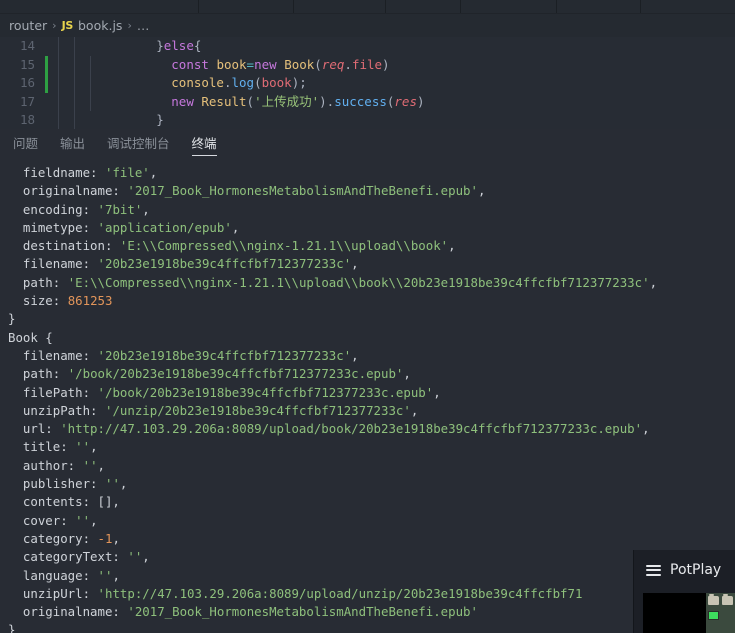  Describe the element at coordinates (653, 570) in the screenshot. I see `hamburger-icon` at that location.